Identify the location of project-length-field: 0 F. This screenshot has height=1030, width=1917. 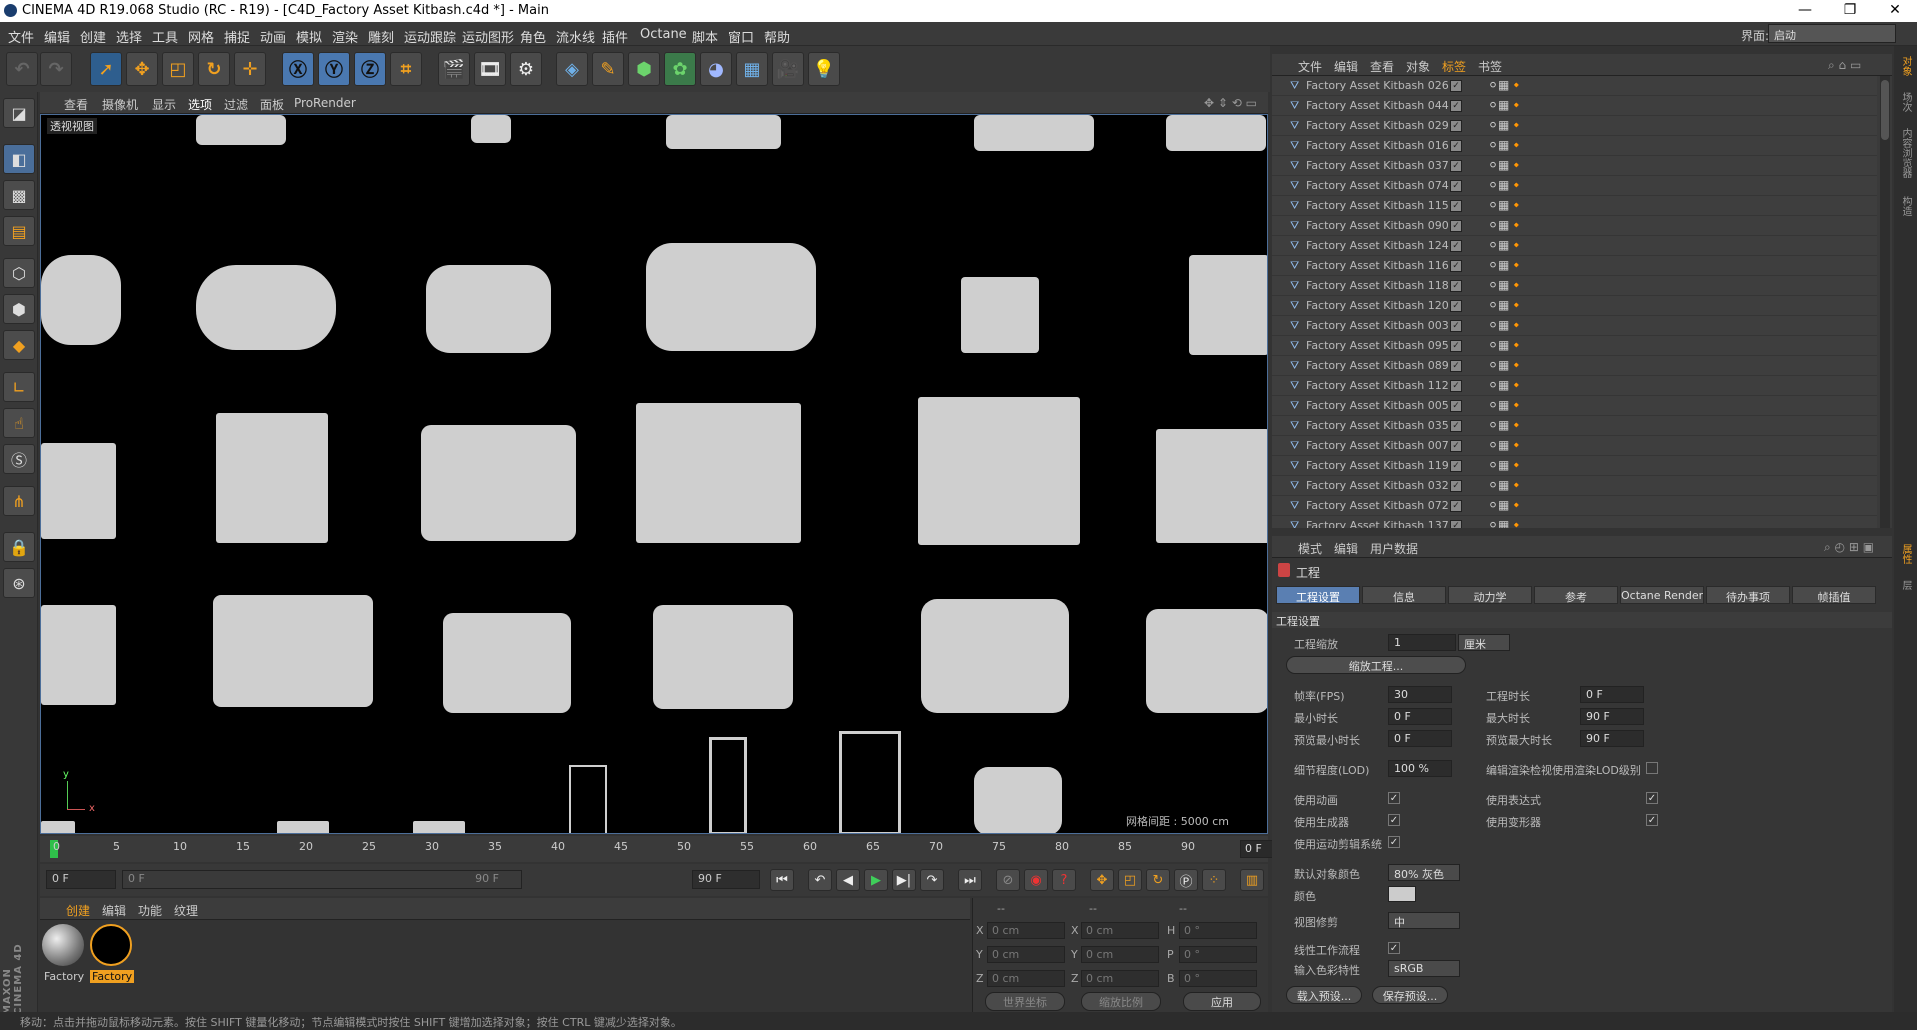
(1612, 694).